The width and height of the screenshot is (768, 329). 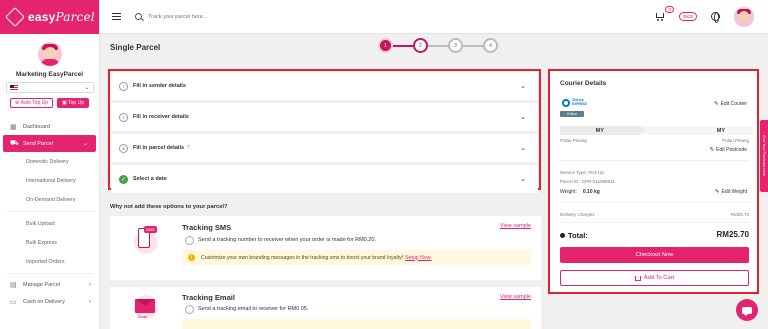 What do you see at coordinates (150, 229) in the screenshot?
I see `sms-bubble-label: SMS` at bounding box center [150, 229].